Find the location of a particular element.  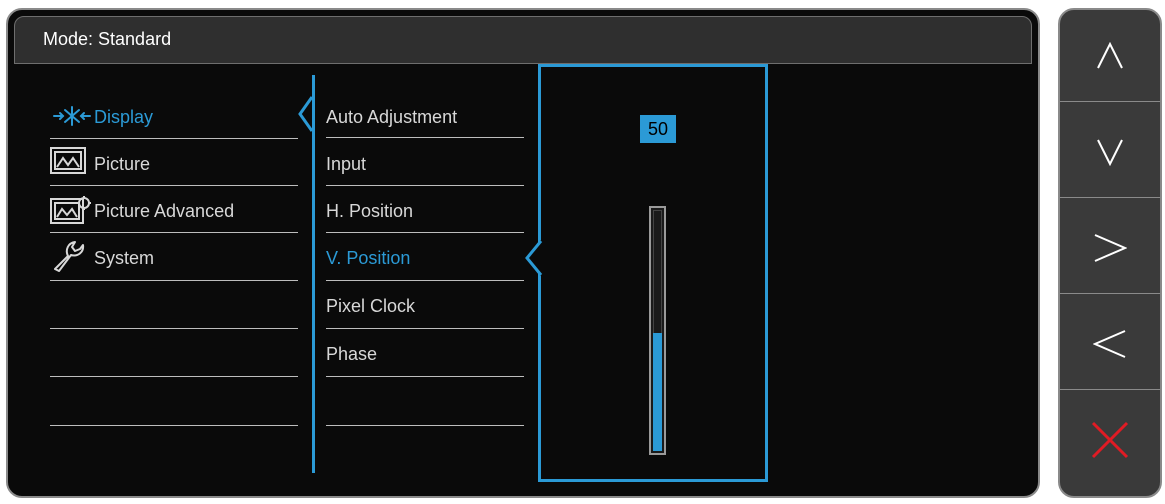

left-button is located at coordinates (1110, 344).